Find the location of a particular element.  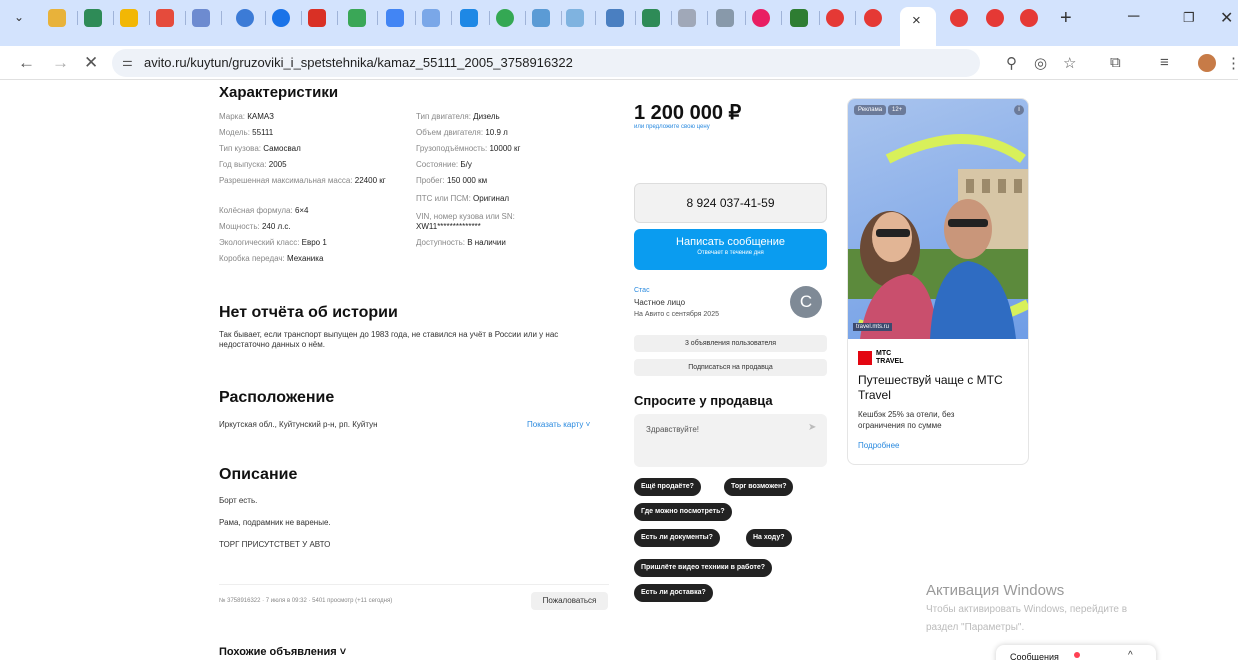

reload-stop-icon: ✕ is located at coordinates (91, 63).